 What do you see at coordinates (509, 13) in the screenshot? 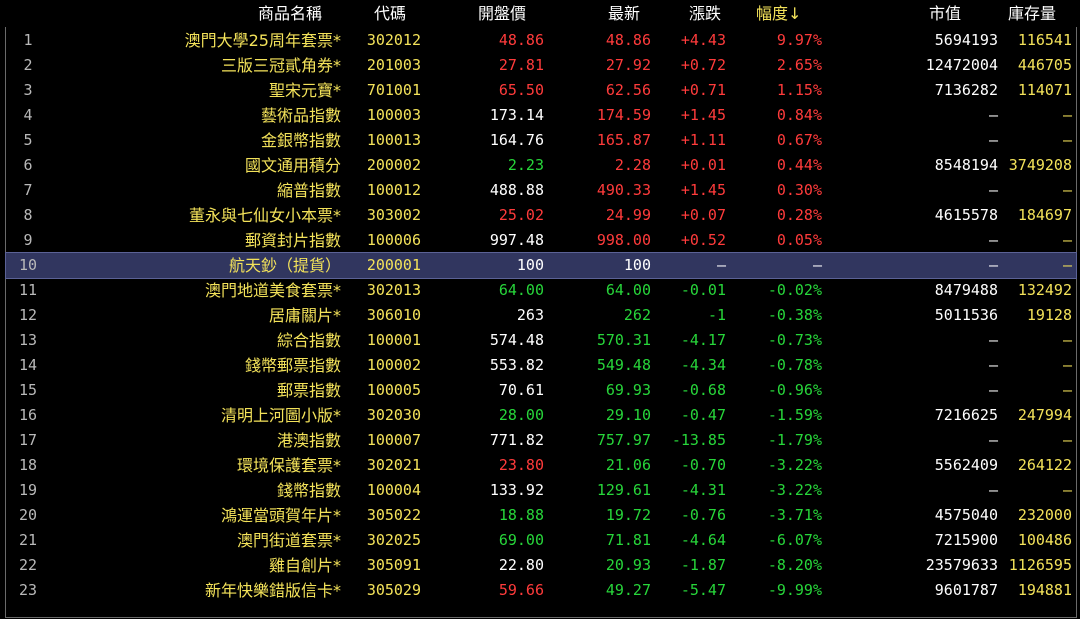
I see `column-header-open: 開盤價` at bounding box center [509, 13].